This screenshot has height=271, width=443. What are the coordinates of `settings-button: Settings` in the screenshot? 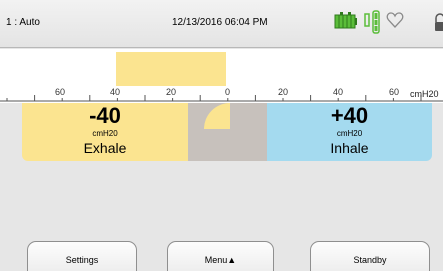 It's located at (82, 256).